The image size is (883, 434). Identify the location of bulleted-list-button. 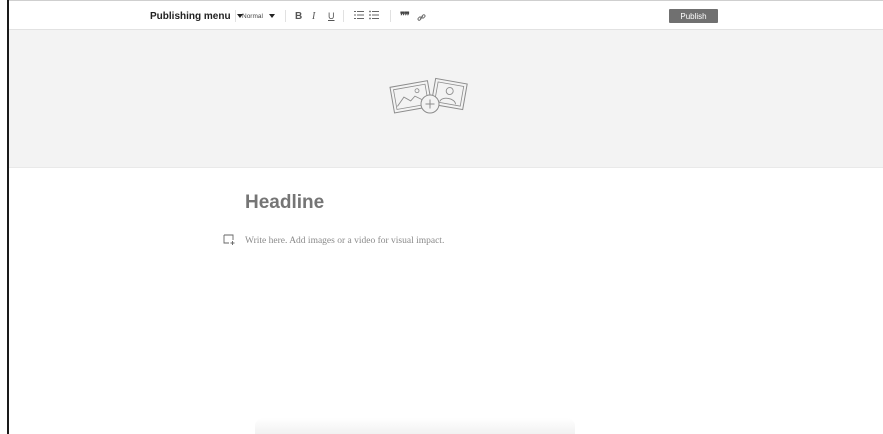
(374, 15).